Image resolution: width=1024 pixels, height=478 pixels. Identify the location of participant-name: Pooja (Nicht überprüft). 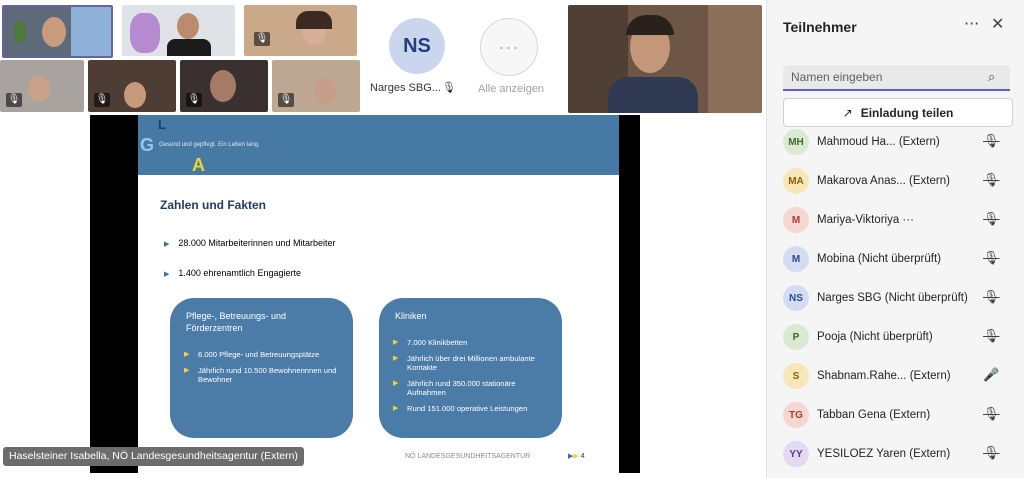
(875, 337).